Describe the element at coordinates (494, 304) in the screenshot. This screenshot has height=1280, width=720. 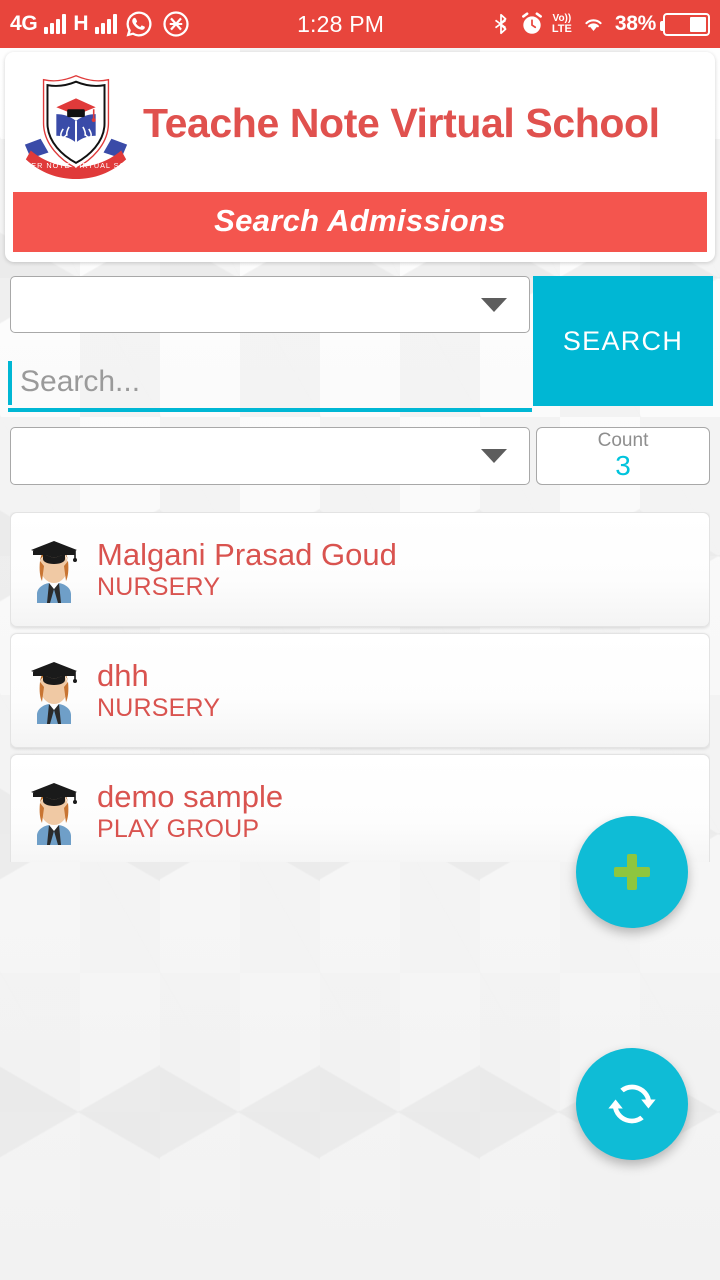
I see `chevron-down-icon` at that location.